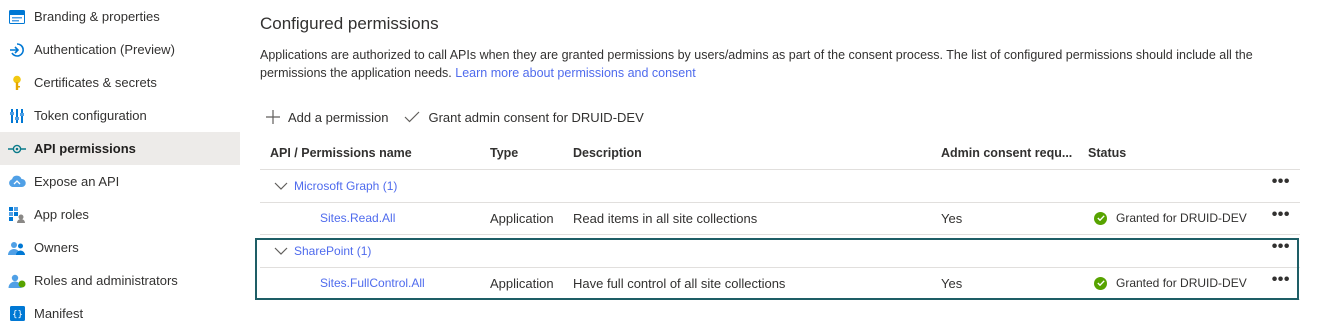 Image resolution: width=1325 pixels, height=328 pixels. I want to click on branding-icon, so click(17, 17).